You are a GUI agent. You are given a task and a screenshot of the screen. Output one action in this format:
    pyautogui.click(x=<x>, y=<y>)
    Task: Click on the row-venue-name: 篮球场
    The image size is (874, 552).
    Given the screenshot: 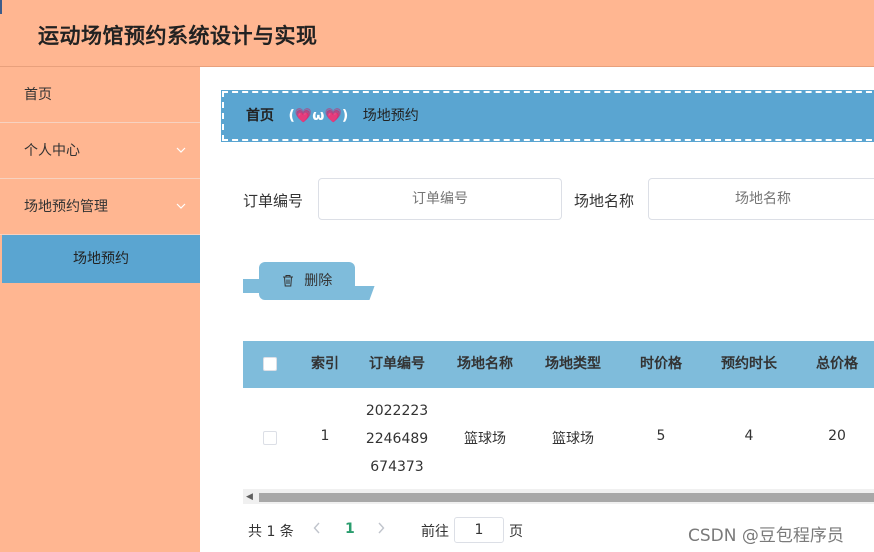 What is the action you would take?
    pyautogui.click(x=485, y=439)
    